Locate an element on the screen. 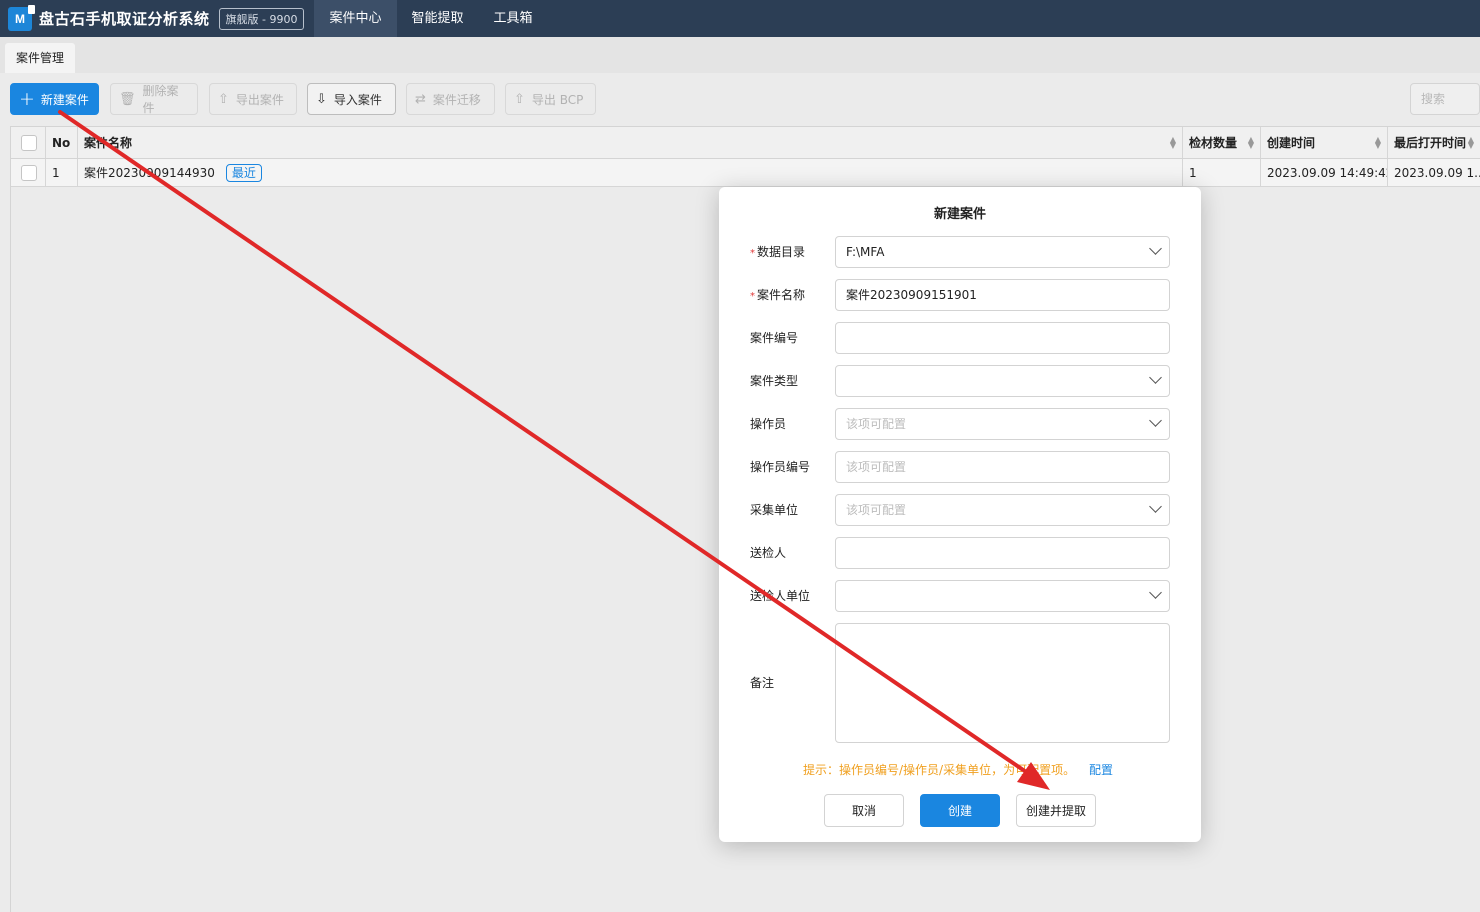 Image resolution: width=1480 pixels, height=912 pixels. config-link: 配置 is located at coordinates (1101, 769).